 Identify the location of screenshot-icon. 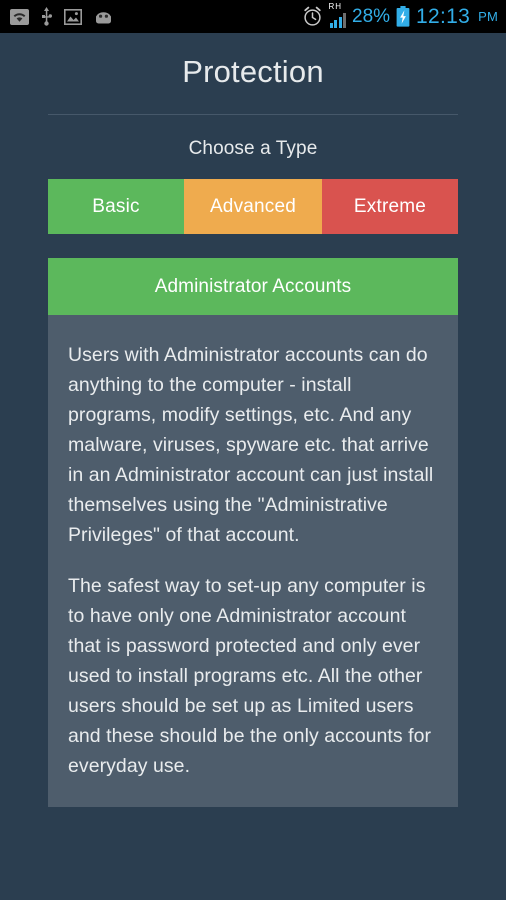
(73, 16).